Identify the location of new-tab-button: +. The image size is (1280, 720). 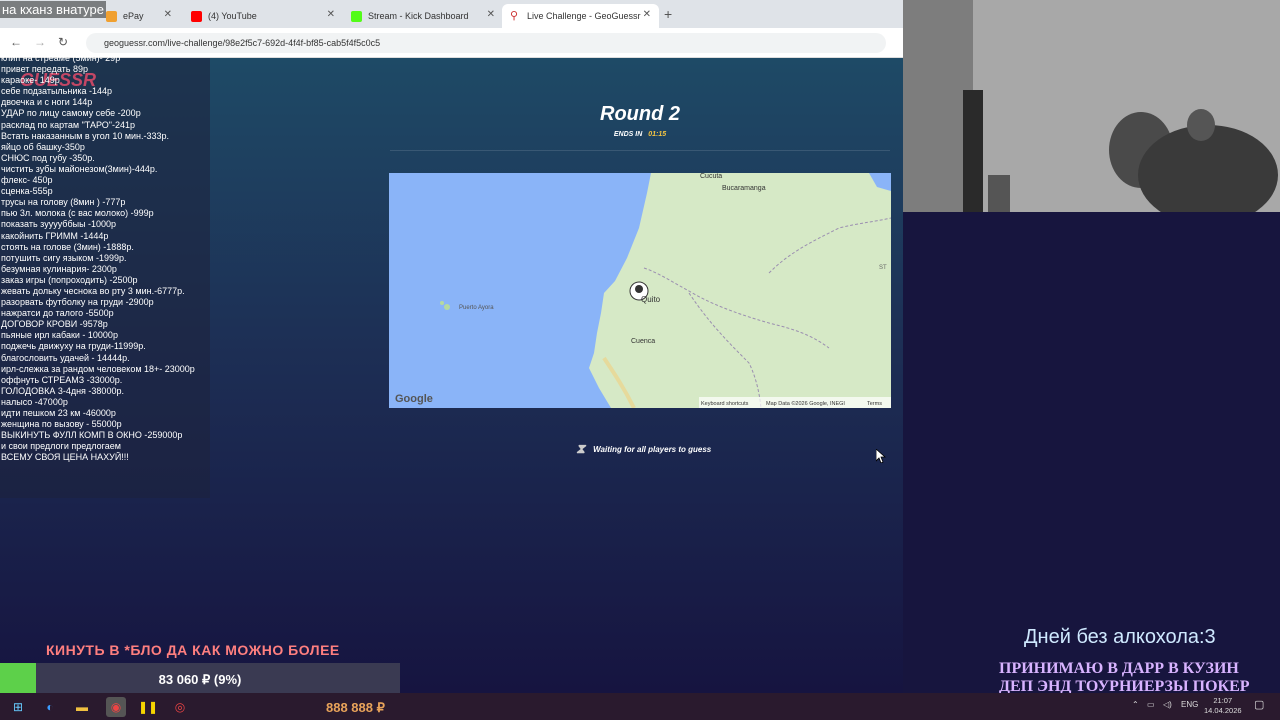
(668, 14).